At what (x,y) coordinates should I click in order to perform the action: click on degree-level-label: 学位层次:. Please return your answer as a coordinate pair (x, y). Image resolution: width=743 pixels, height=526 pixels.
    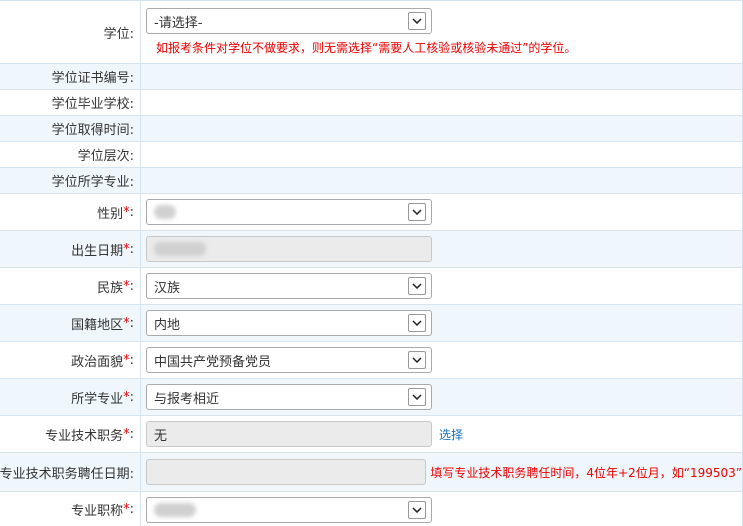
    Looking at the image, I should click on (70, 154).